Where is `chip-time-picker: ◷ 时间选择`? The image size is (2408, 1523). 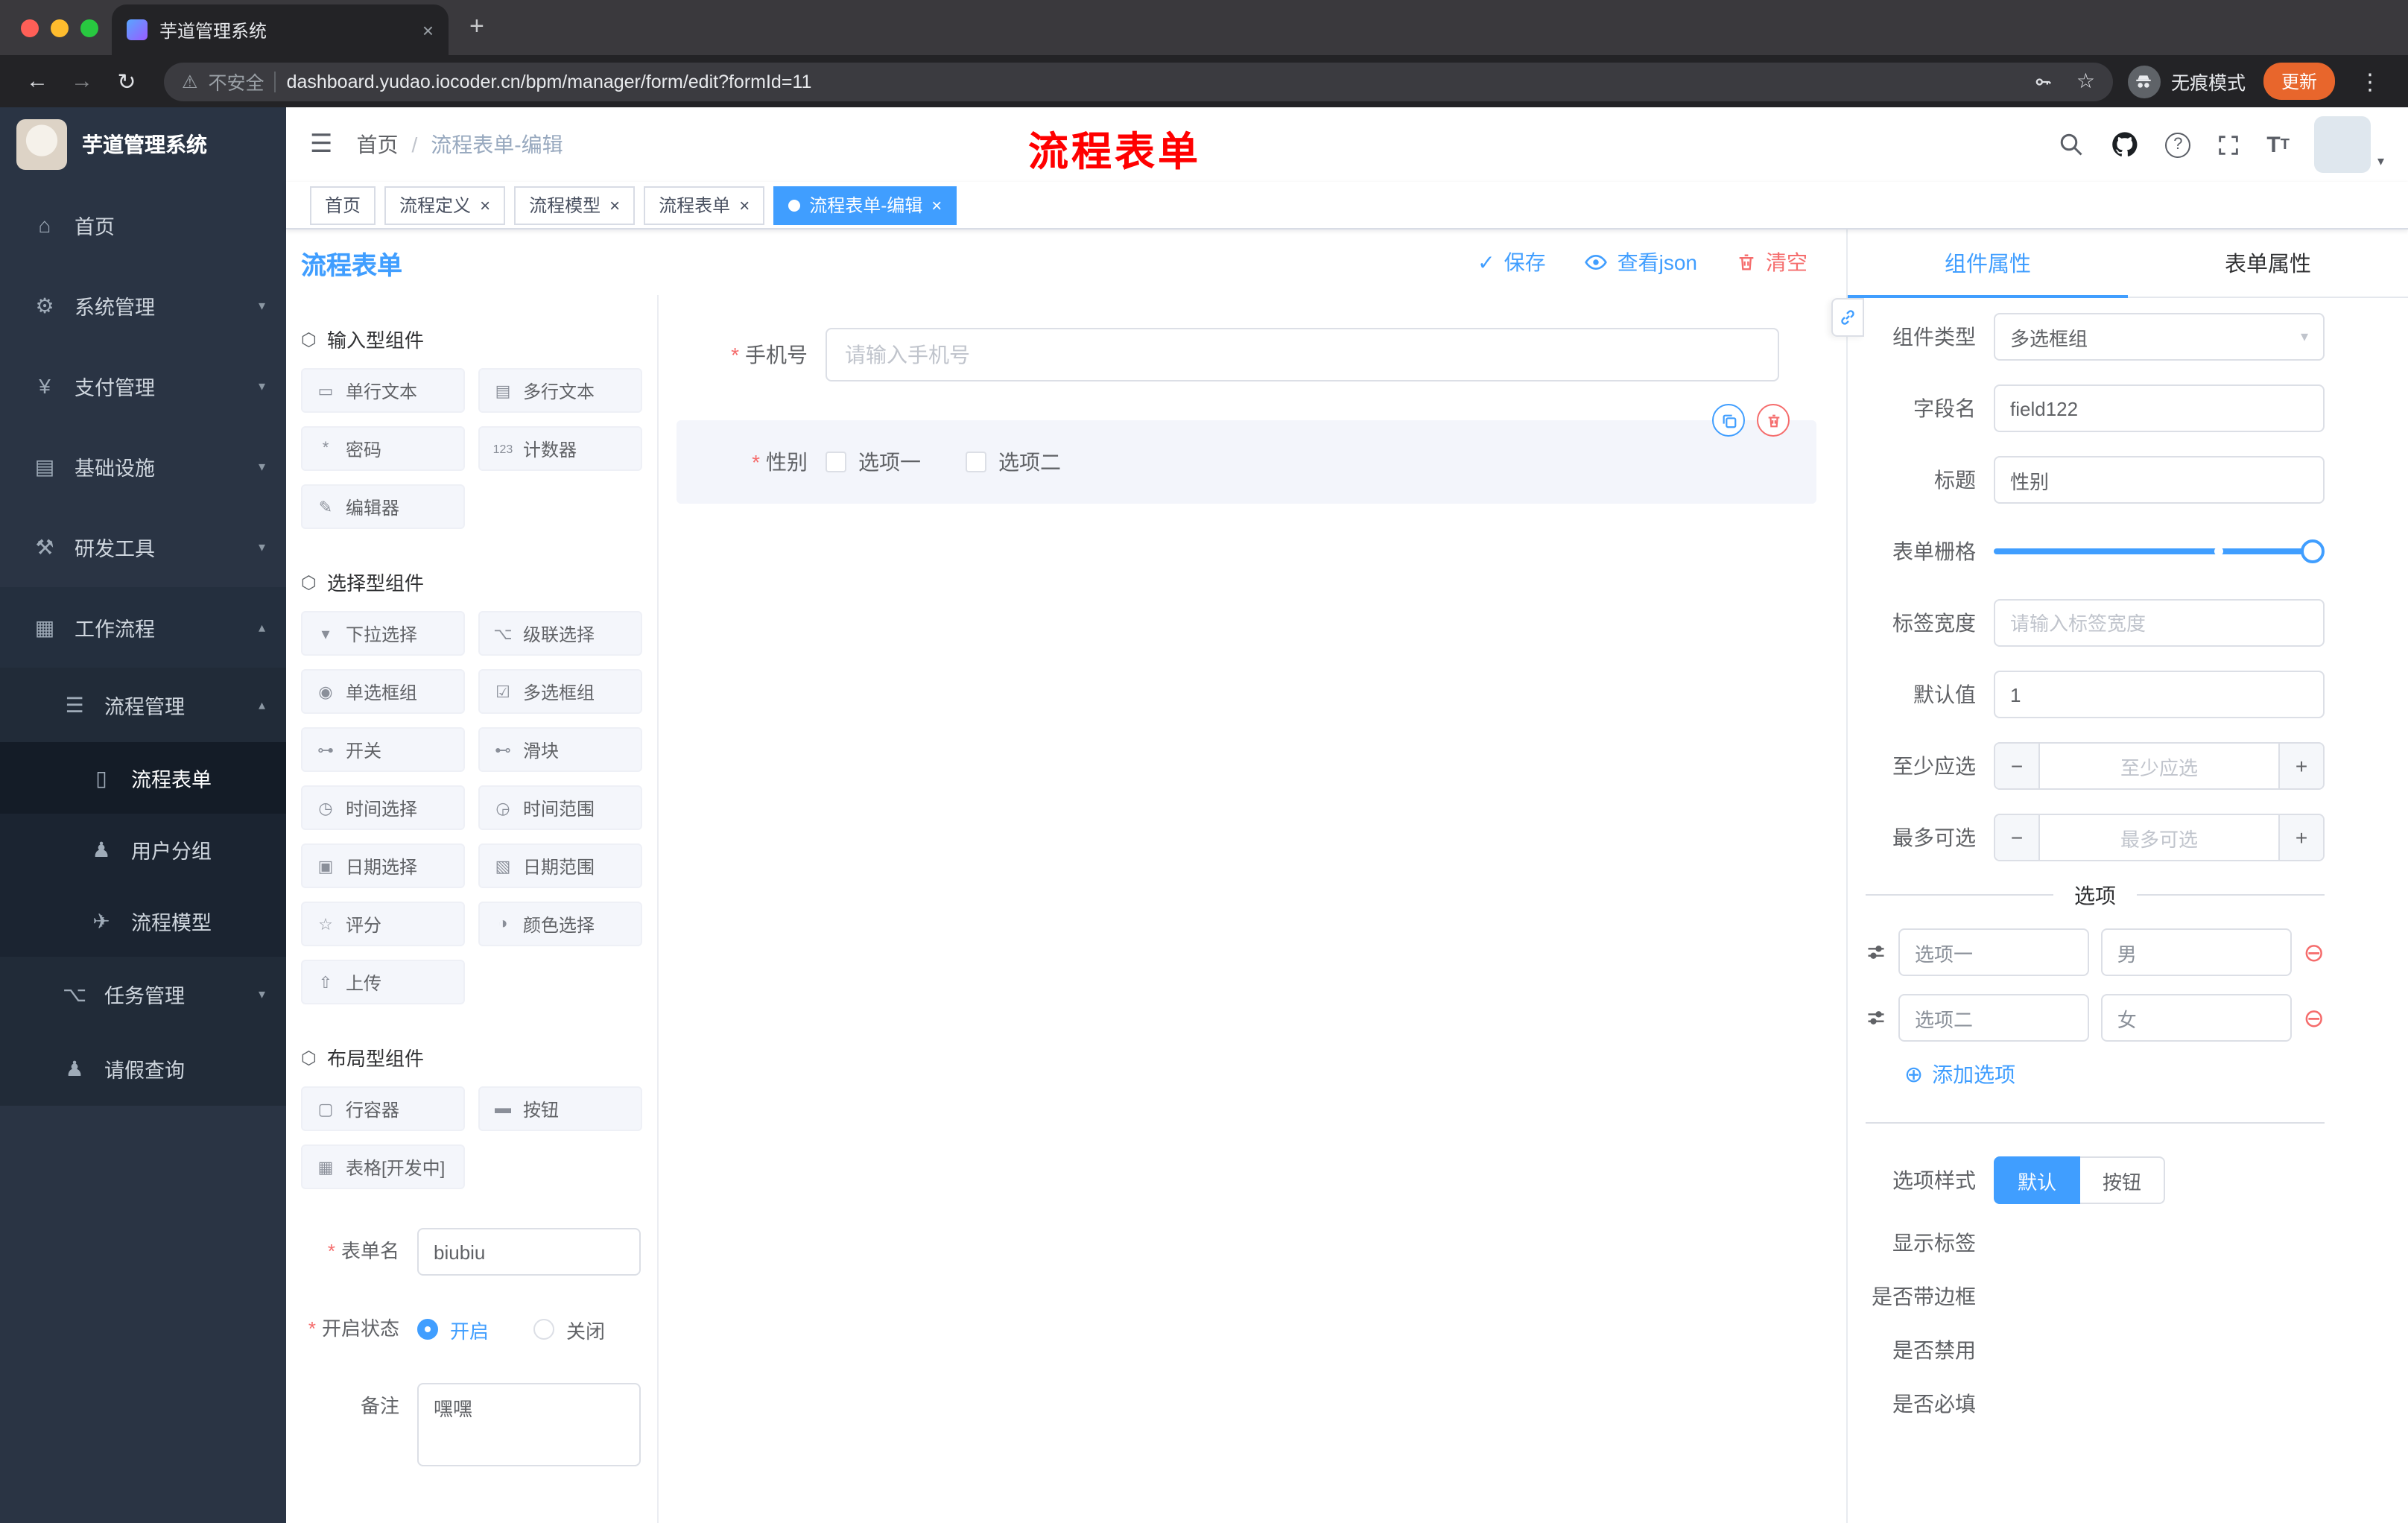
chip-time-picker: ◷ 时间选择 is located at coordinates (383, 808).